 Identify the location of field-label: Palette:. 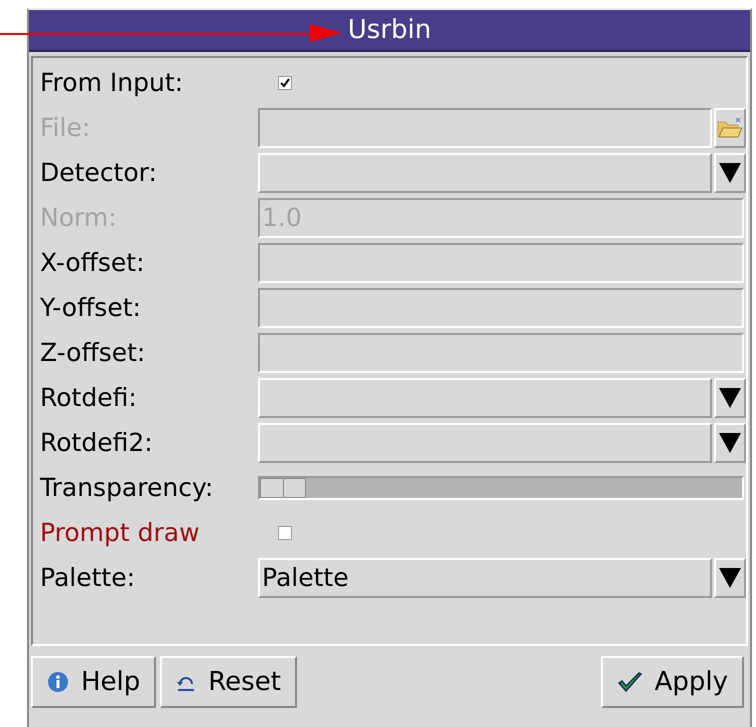
(87, 577).